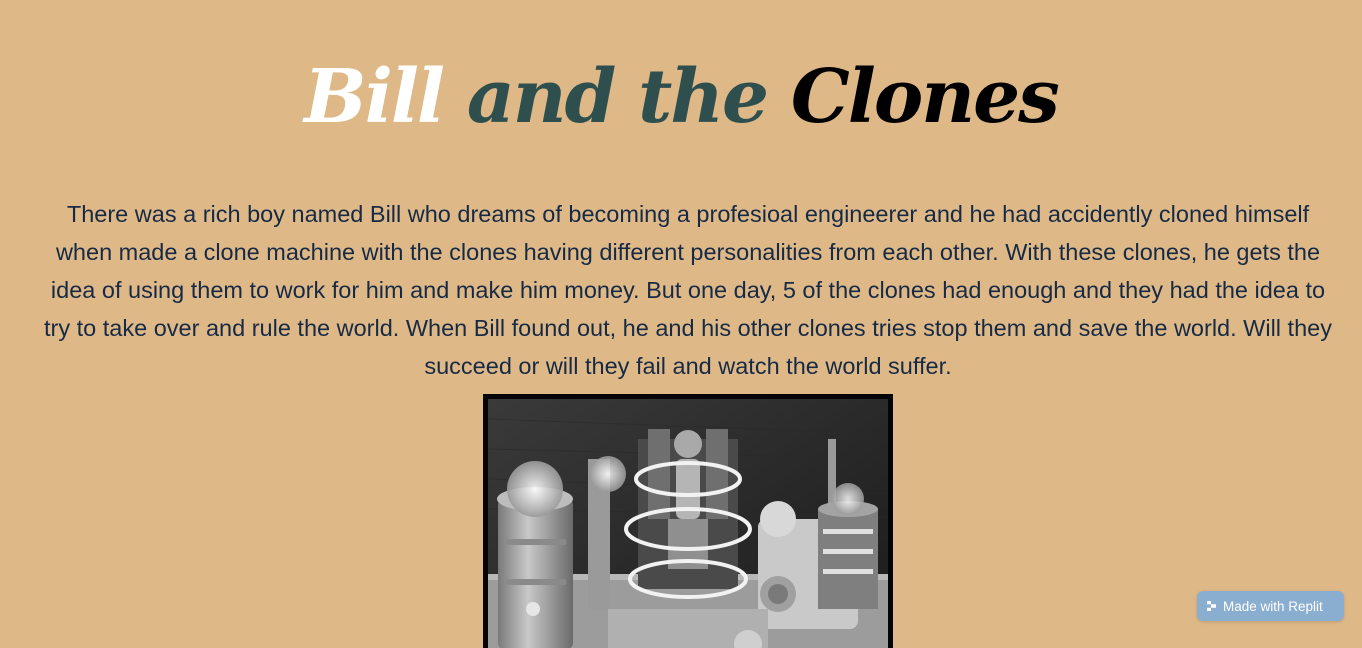 This screenshot has height=648, width=1362. I want to click on made-with-replit-badge: Made with Replit, so click(1270, 606).